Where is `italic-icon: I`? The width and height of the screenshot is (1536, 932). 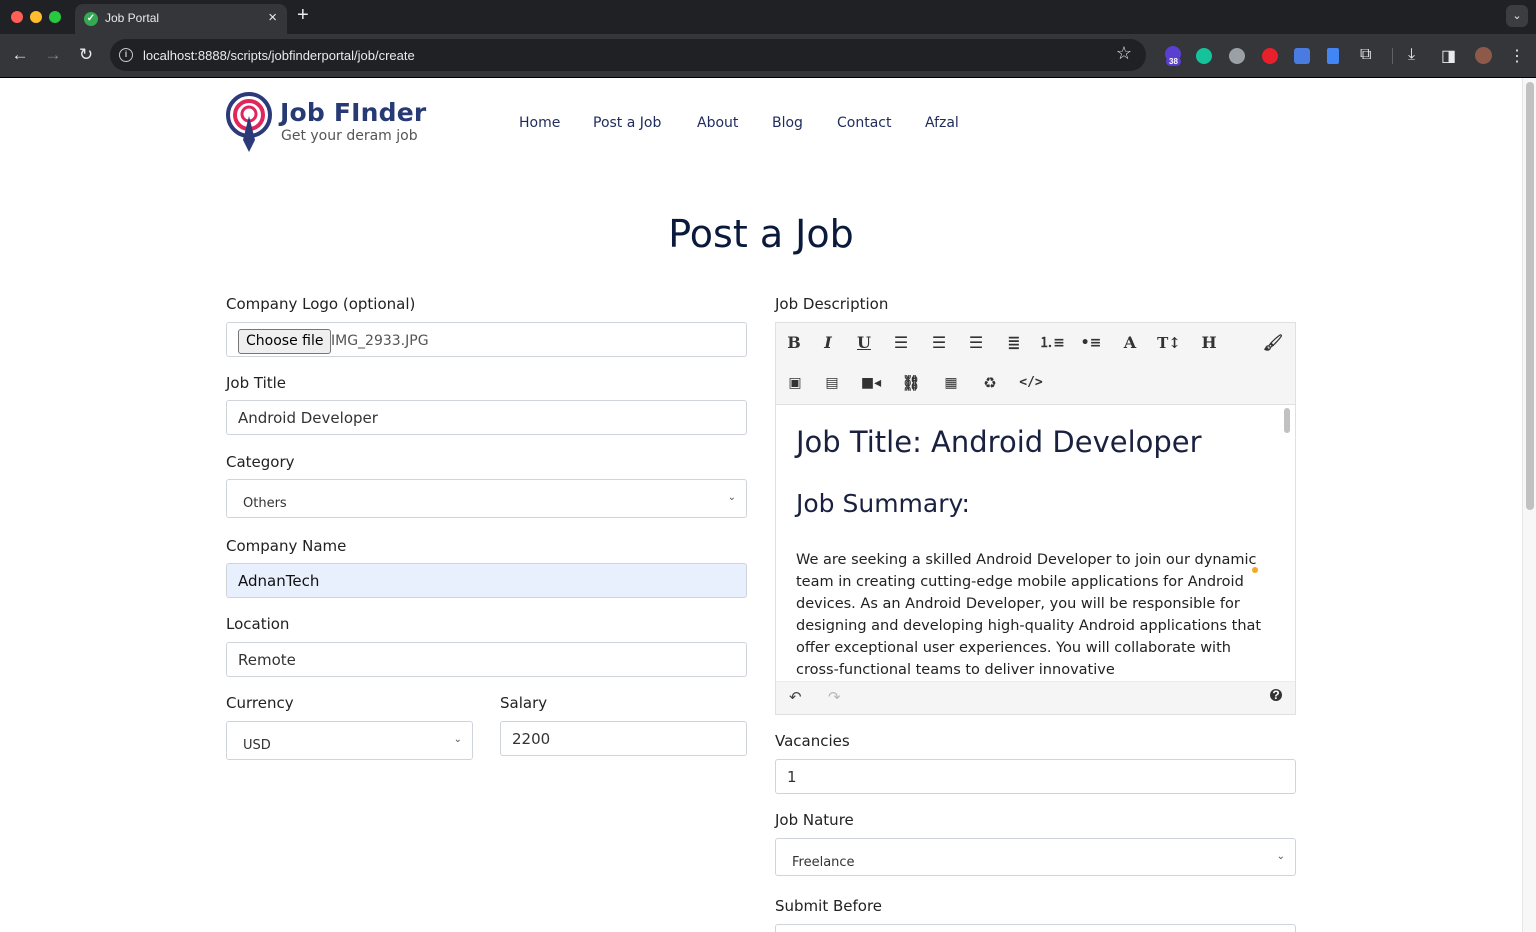
italic-icon: I is located at coordinates (828, 343).